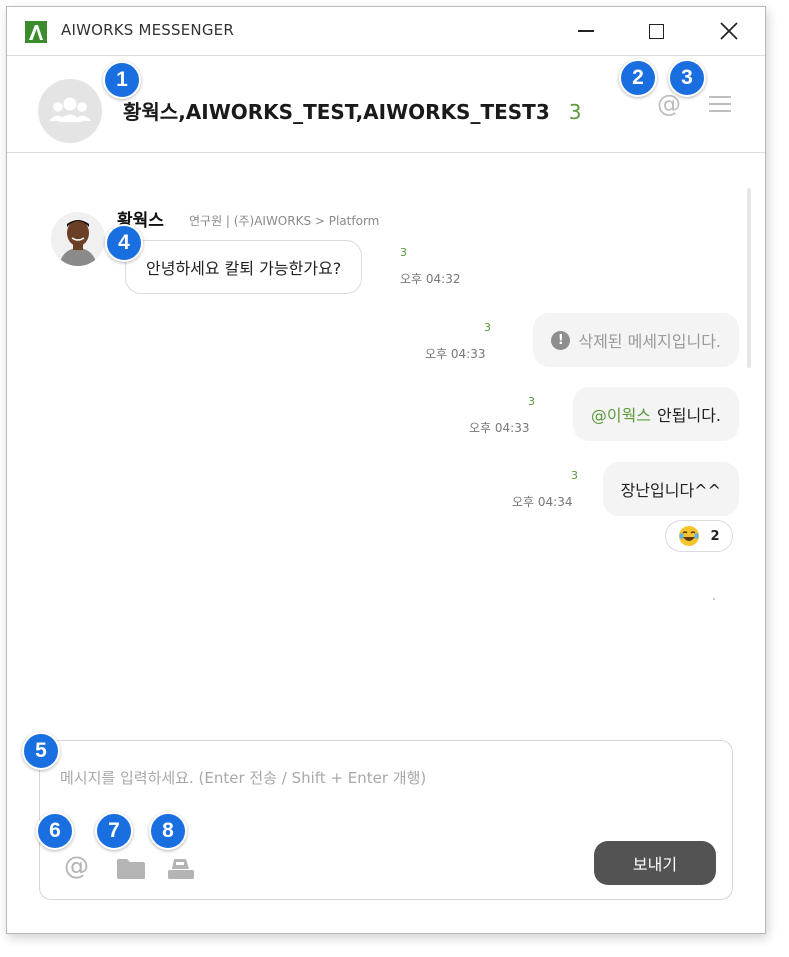 The image size is (789, 957). I want to click on message-bubble-deleted: ! 삭제된 메세지입니다., so click(636, 340).